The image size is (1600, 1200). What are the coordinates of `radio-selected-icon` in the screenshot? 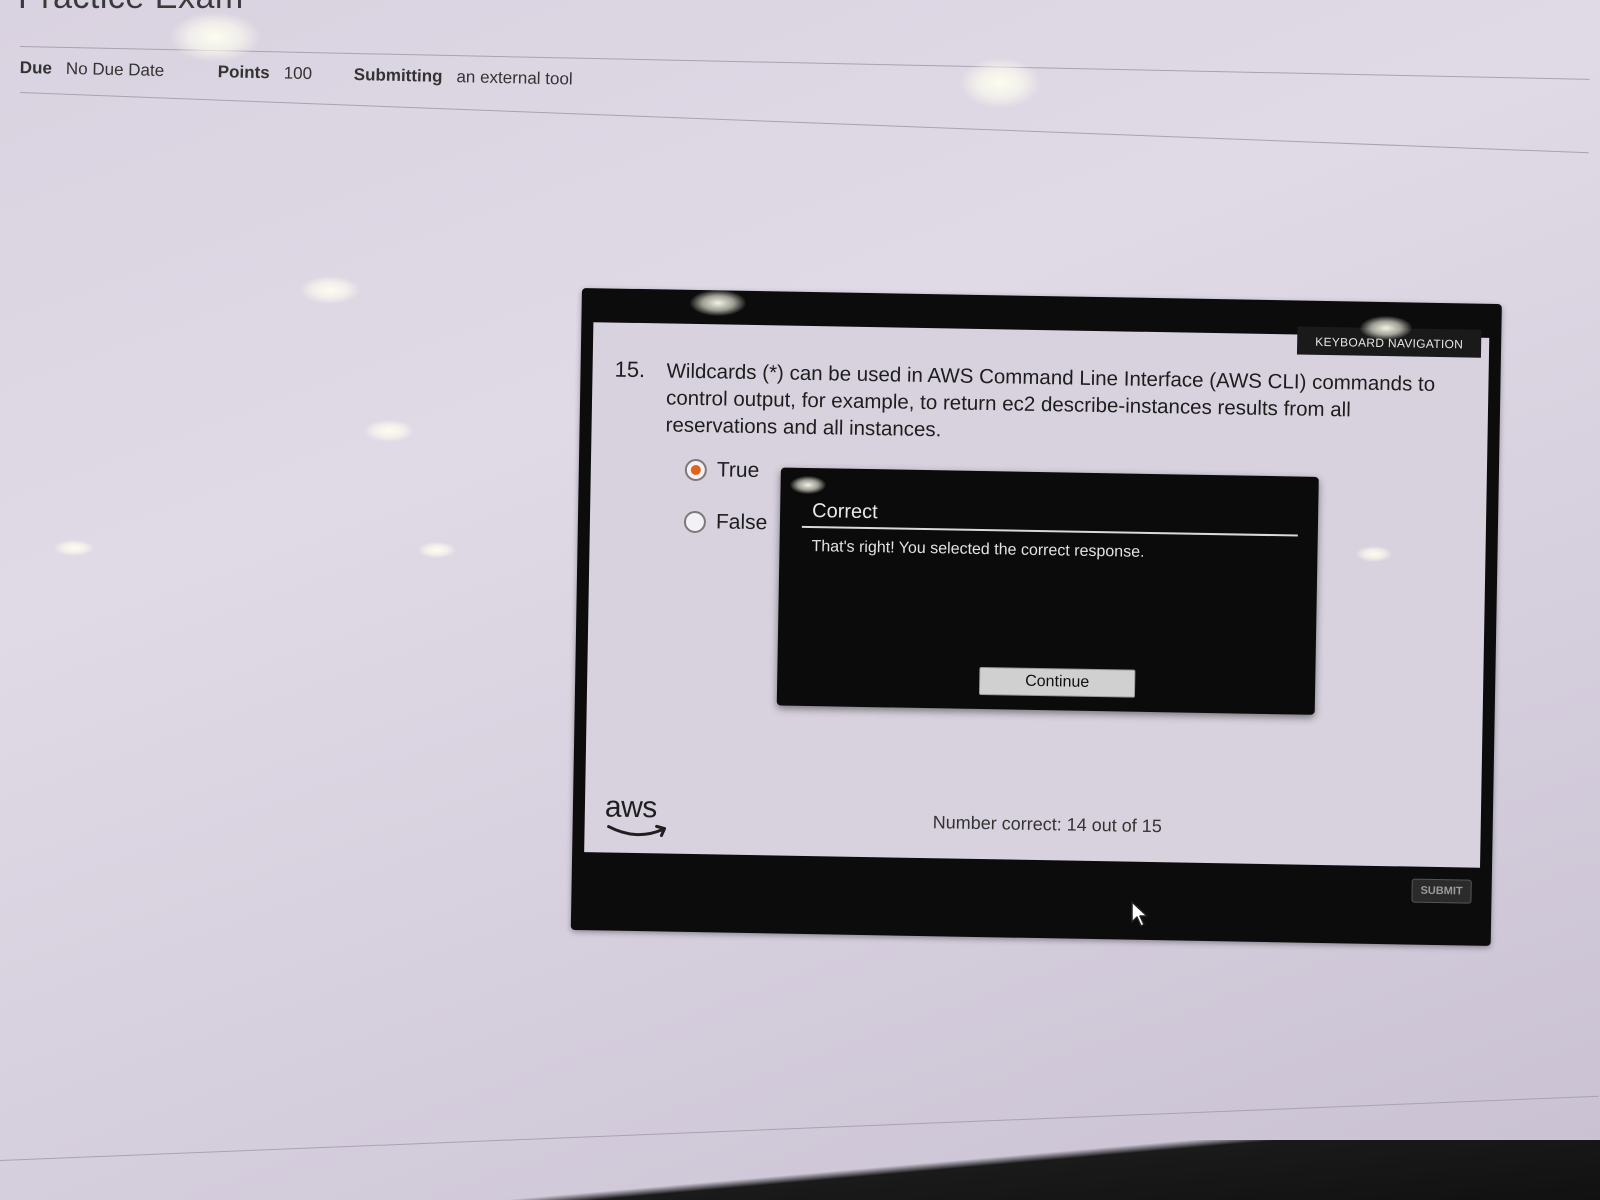 It's located at (696, 470).